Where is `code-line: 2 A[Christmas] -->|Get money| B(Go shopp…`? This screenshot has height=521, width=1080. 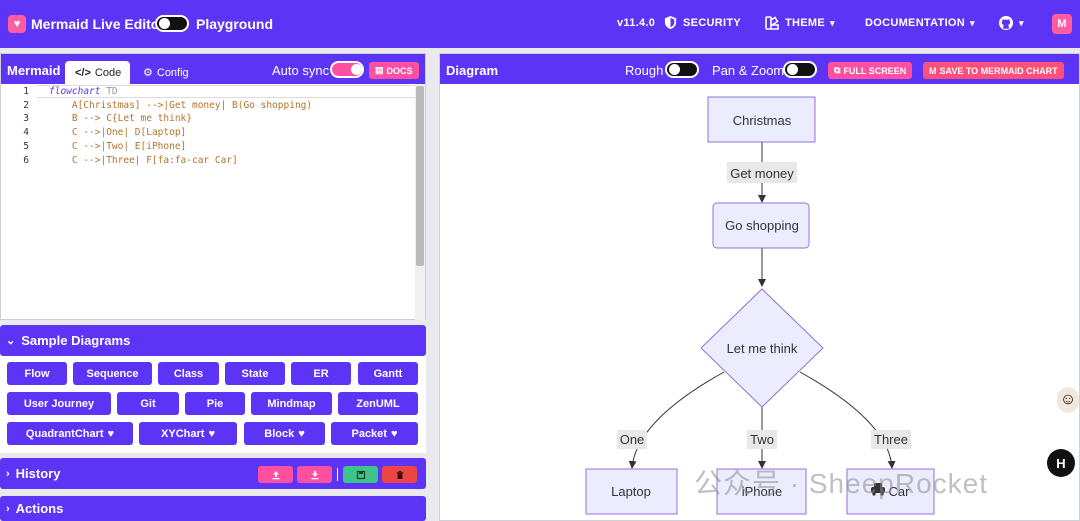 code-line: 2 A[Christmas] -->|Get money| B(Go shopp… is located at coordinates (208, 107).